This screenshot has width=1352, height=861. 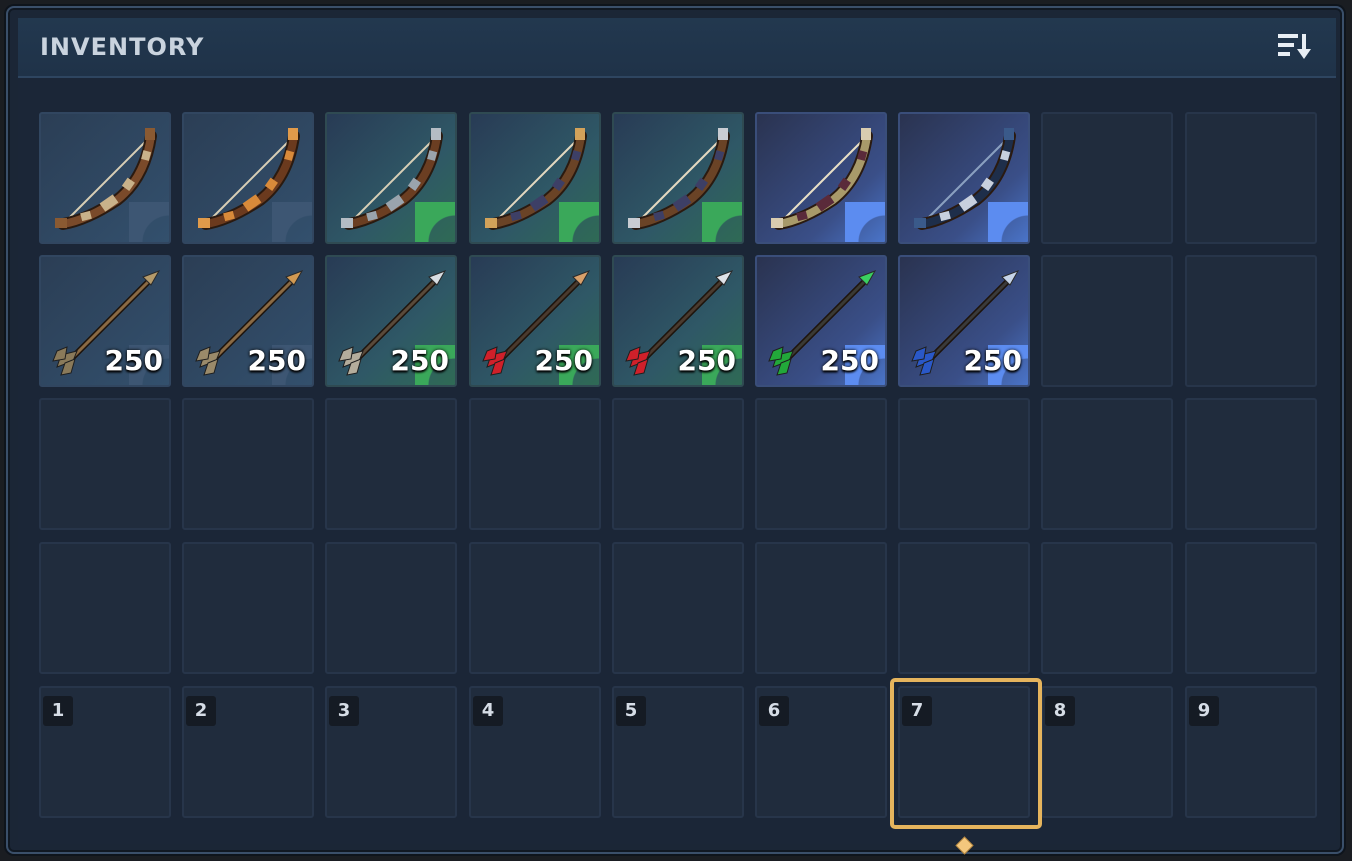 I want to click on inventory-title: INVENTORY, so click(x=122, y=47).